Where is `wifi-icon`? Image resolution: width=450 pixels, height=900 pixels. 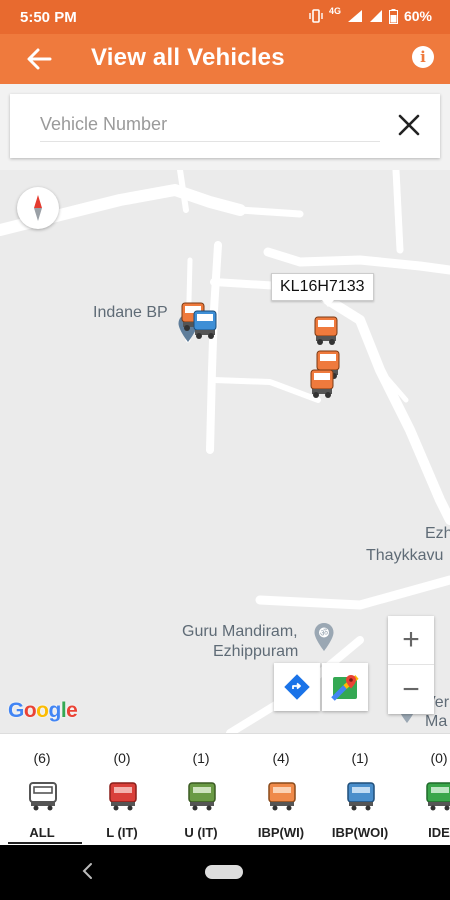
wifi-icon is located at coordinates (375, 16).